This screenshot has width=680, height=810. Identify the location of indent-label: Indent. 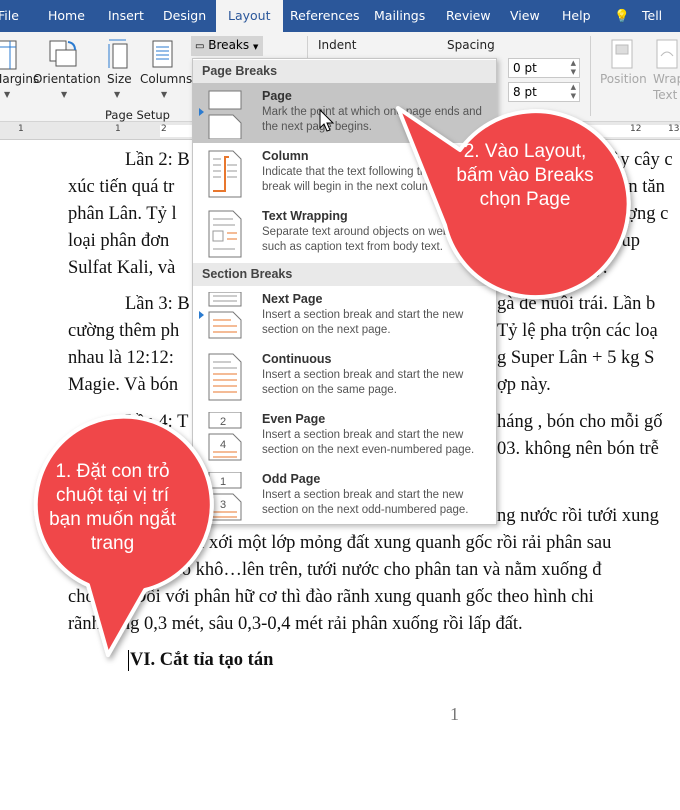
(337, 45).